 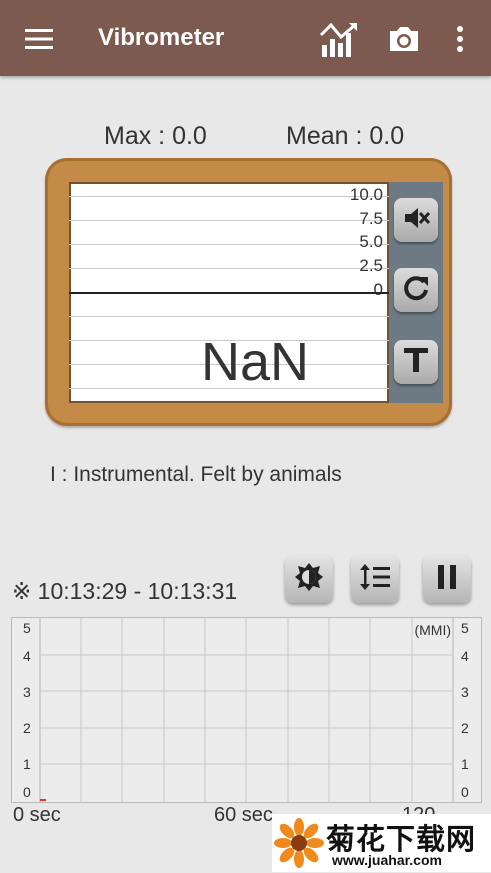 I want to click on scale-tick: 5.0, so click(x=371, y=241).